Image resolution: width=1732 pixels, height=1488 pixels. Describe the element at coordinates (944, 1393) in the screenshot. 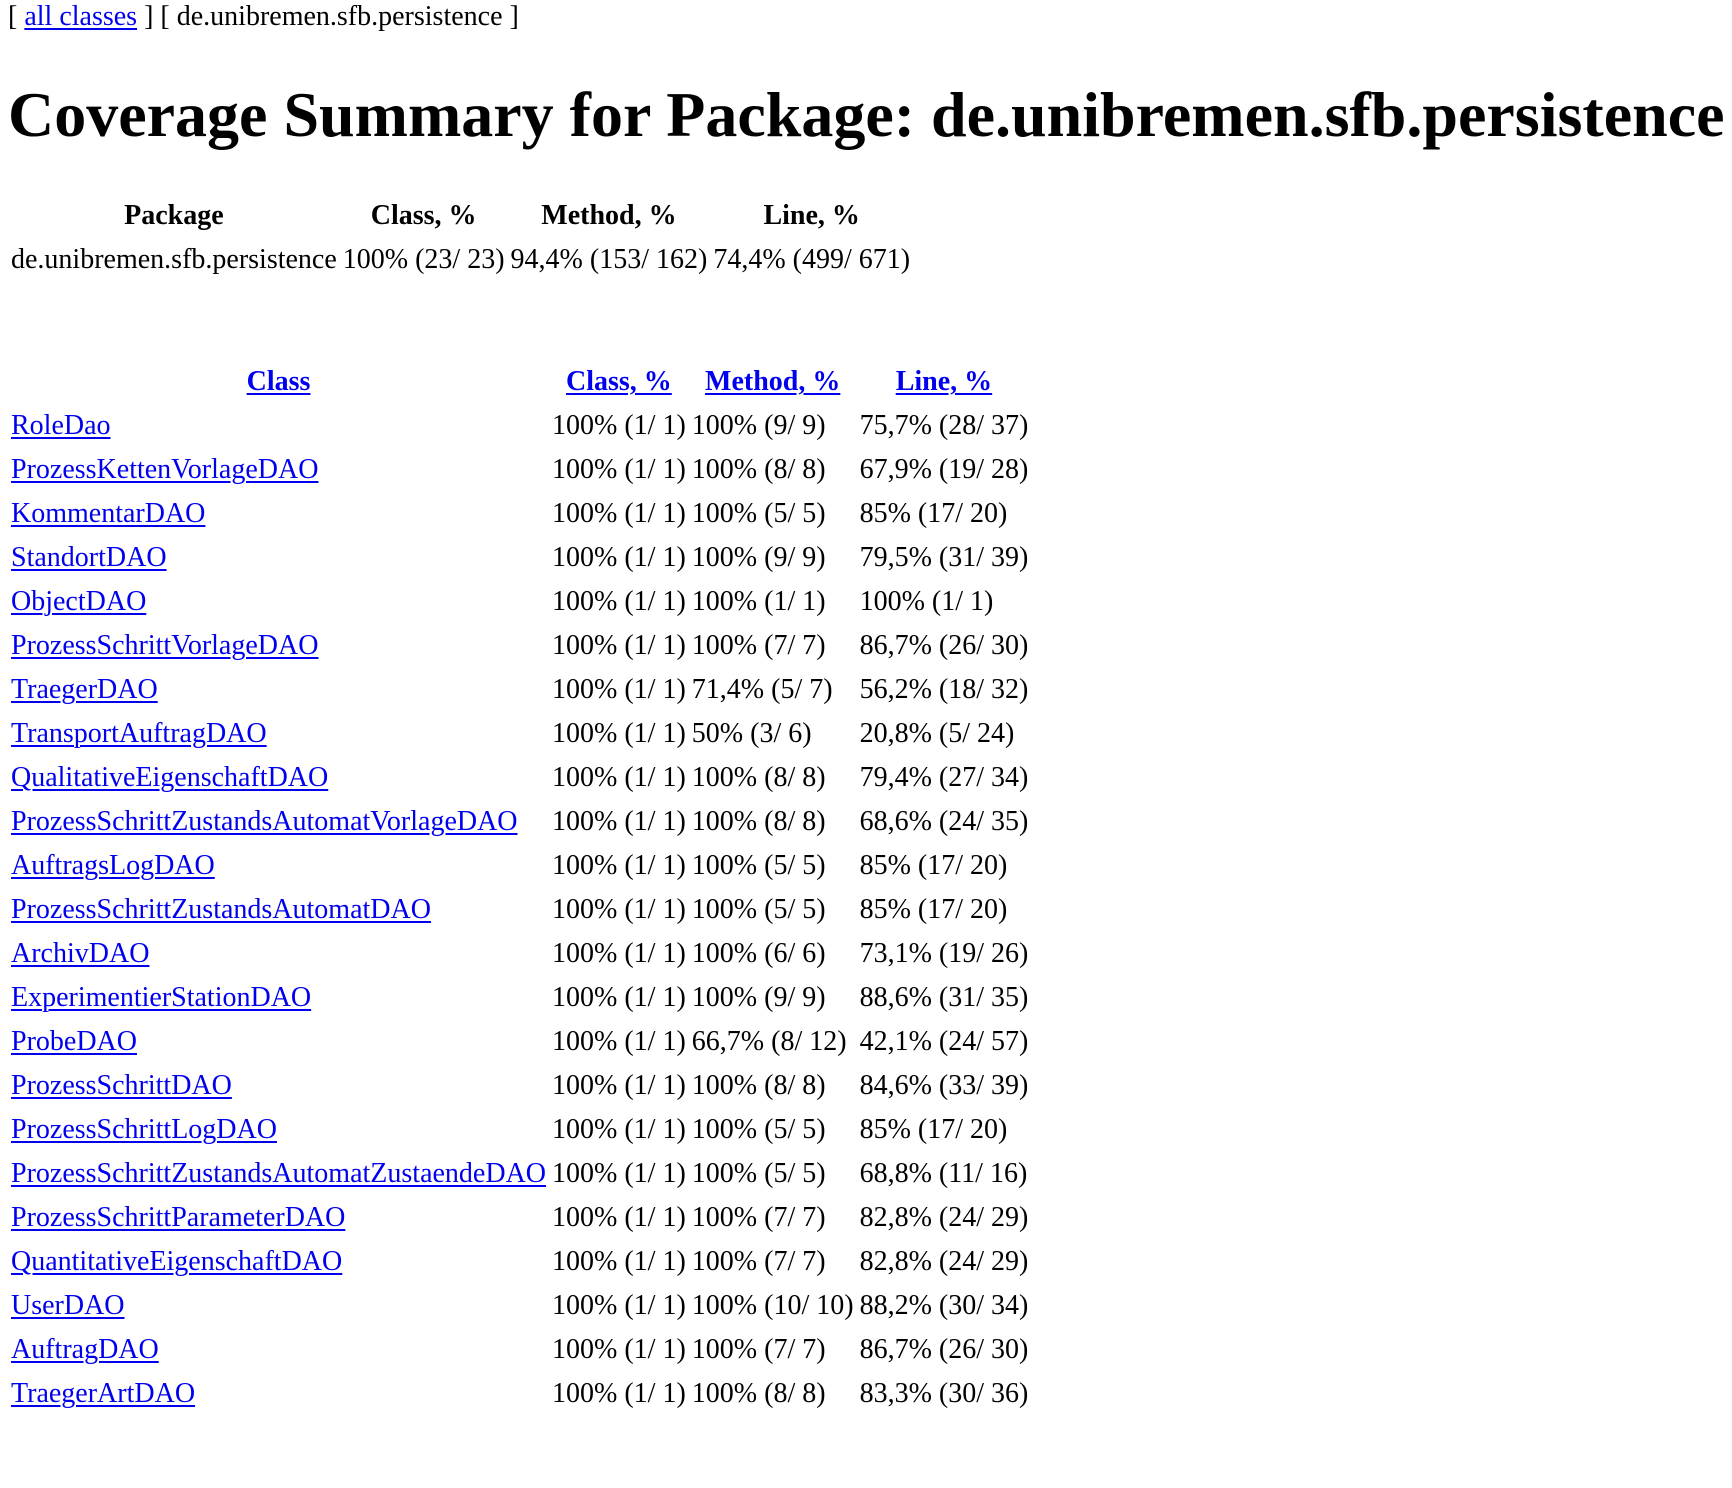

I see `line-coverage-cell: 83,3% (30/ 36)` at that location.